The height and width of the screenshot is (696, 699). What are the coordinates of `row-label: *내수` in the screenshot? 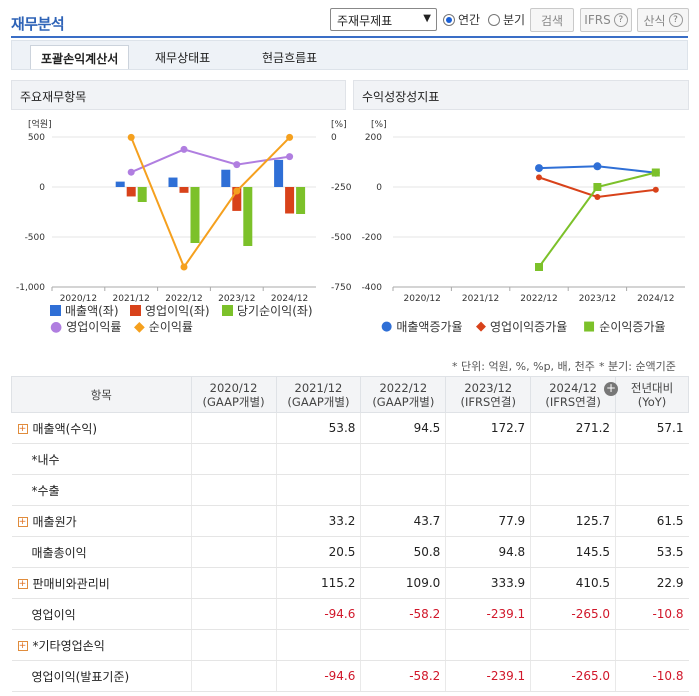 It's located at (101, 459).